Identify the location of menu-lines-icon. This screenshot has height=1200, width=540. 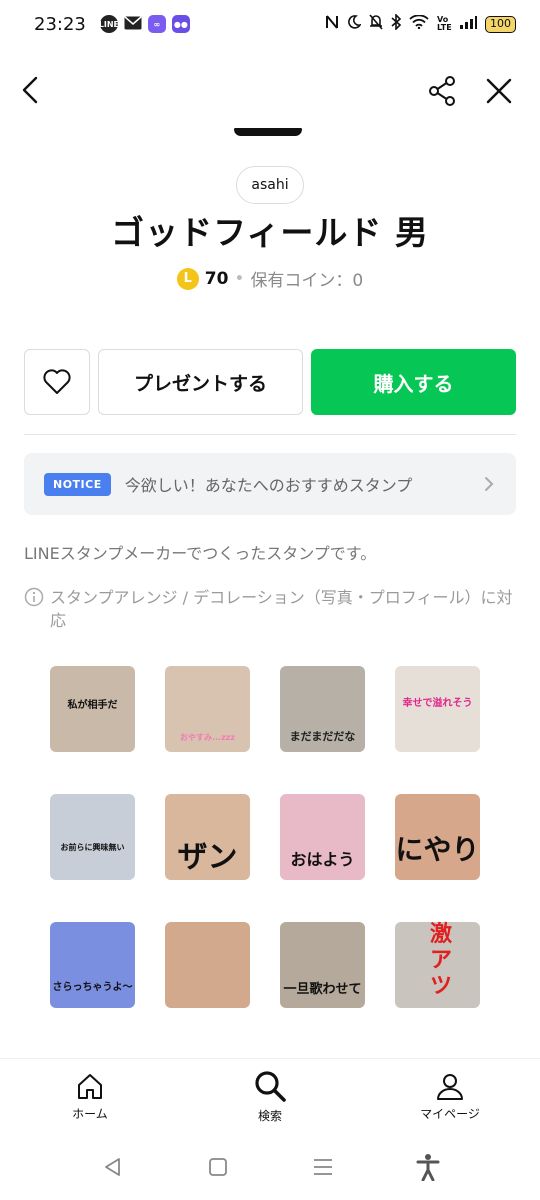
(322, 1167).